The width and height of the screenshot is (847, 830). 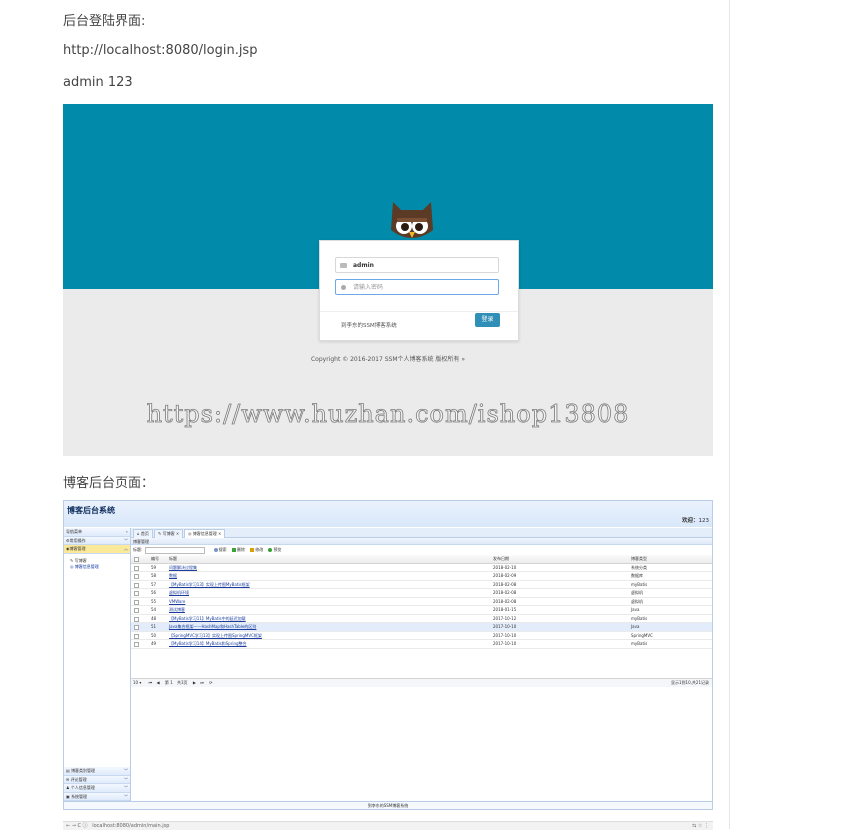 What do you see at coordinates (175, 550) in the screenshot?
I see `search-input` at bounding box center [175, 550].